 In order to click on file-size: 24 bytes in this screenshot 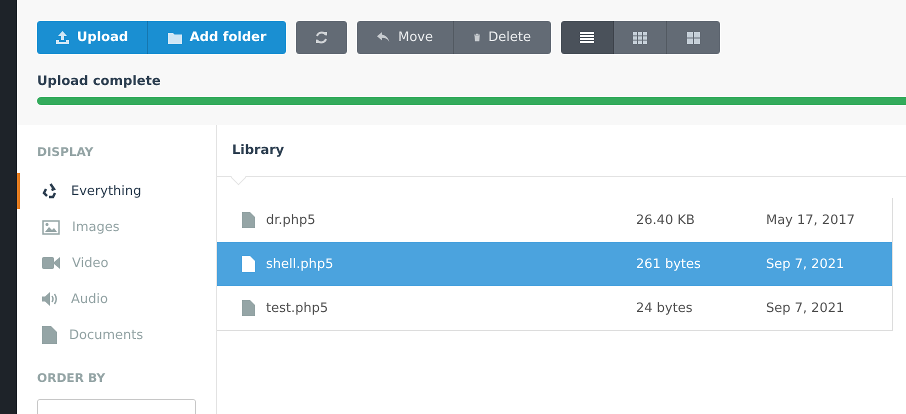, I will do `click(665, 308)`.